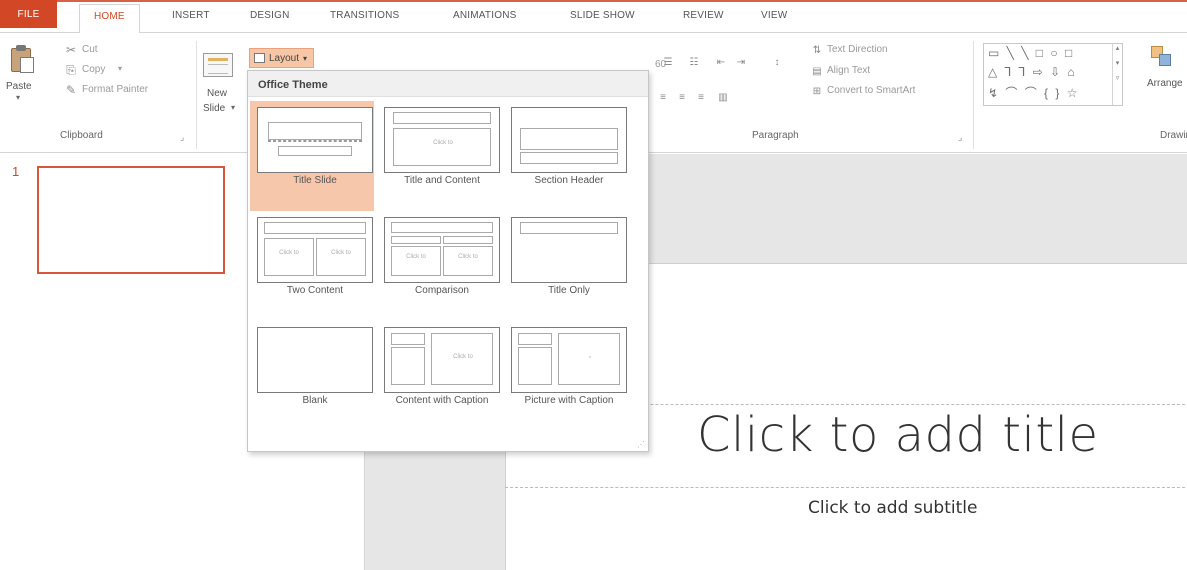  Describe the element at coordinates (622, 1) in the screenshot. I see `tab-accent-line` at that location.